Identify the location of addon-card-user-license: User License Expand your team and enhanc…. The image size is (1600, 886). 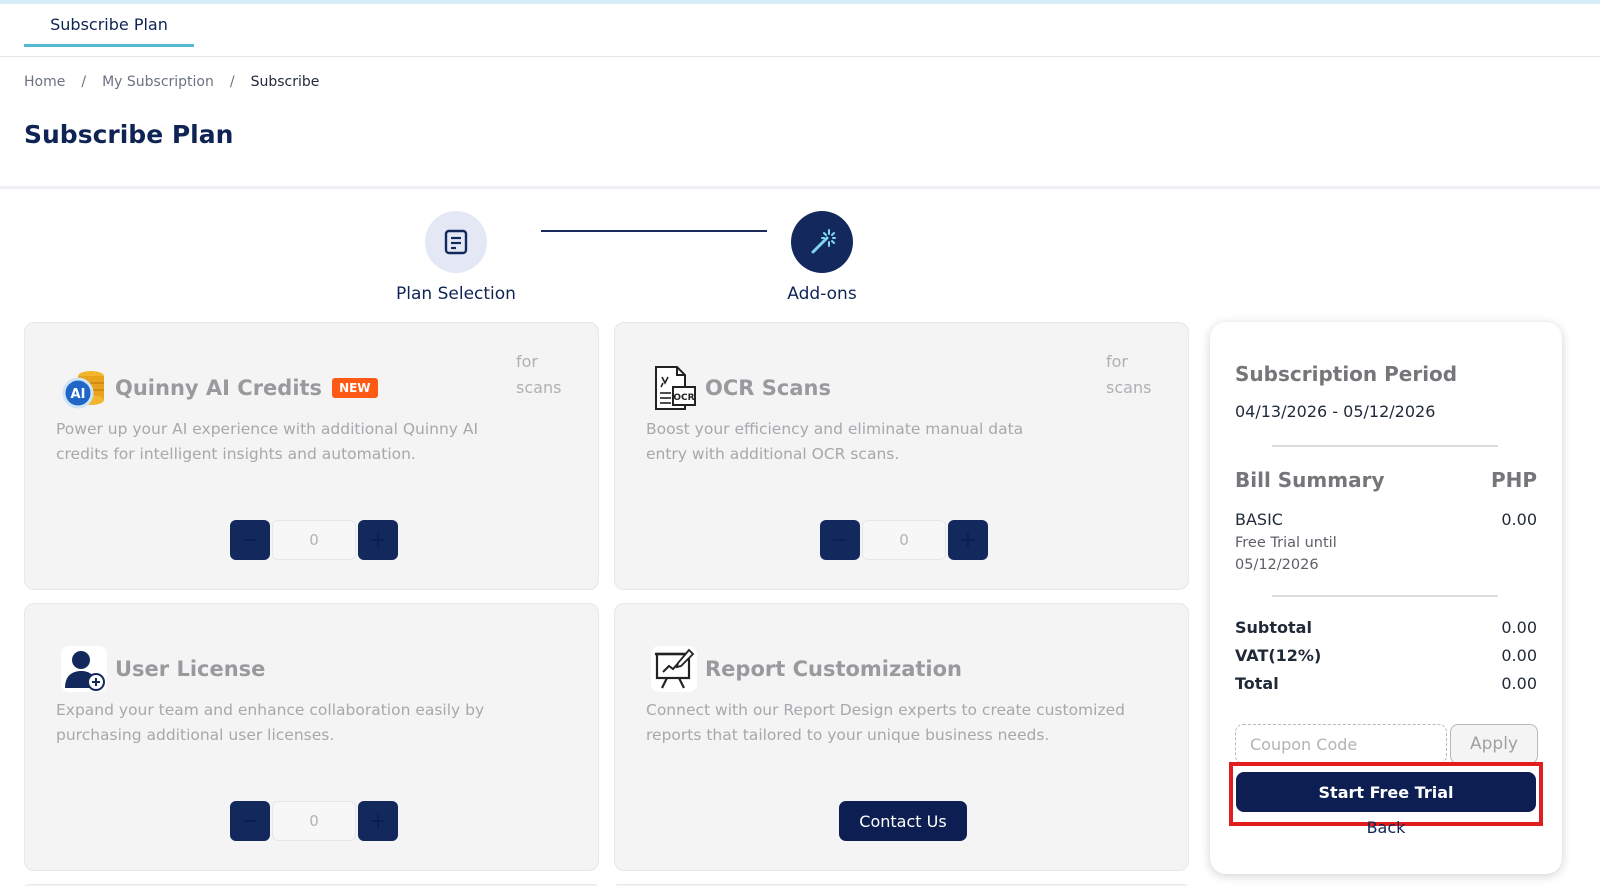
(311, 737).